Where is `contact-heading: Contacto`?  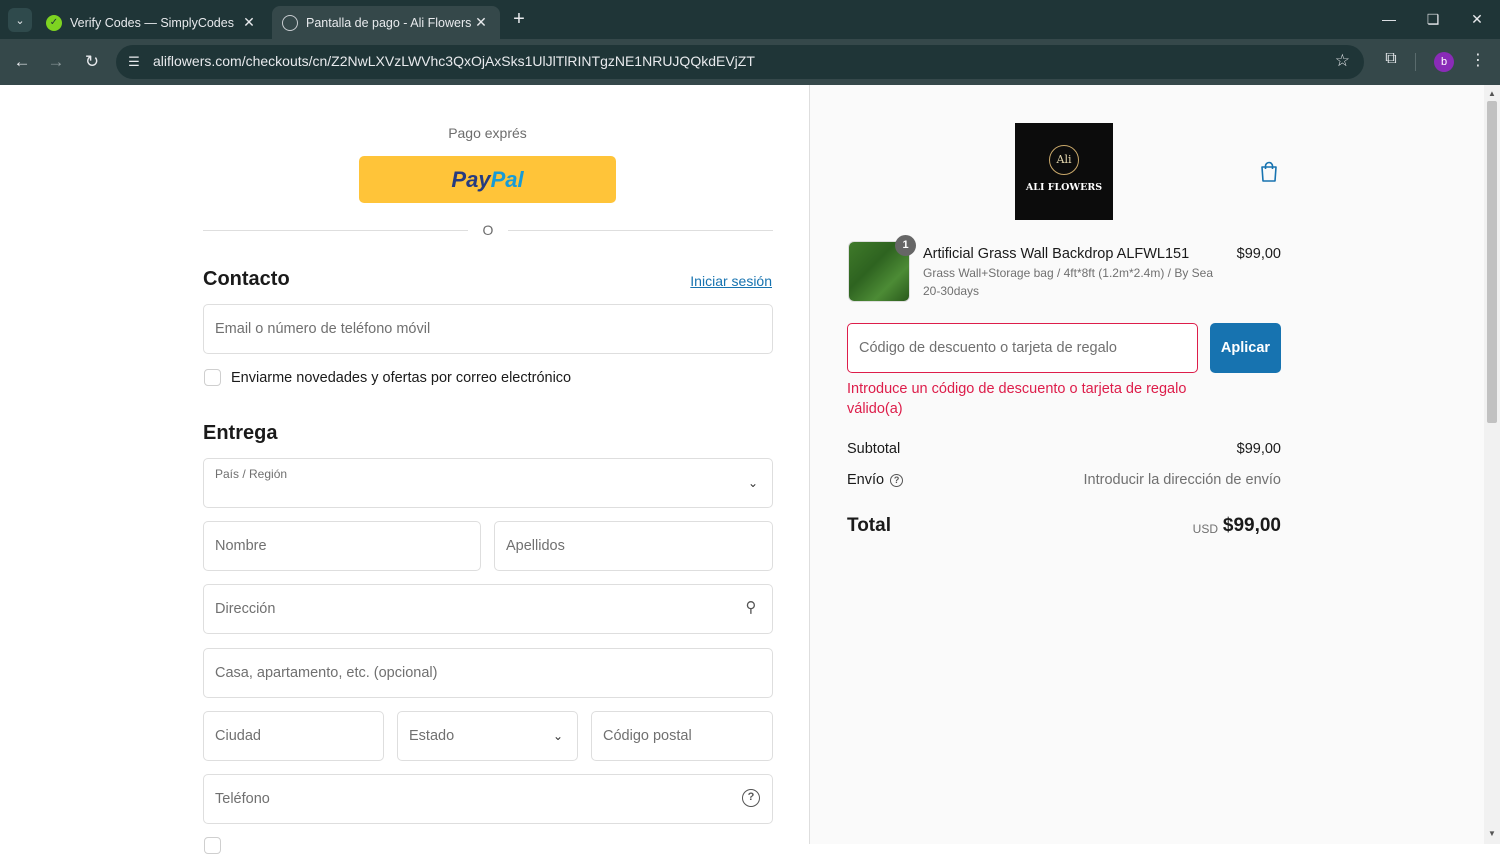
contact-heading: Contacto is located at coordinates (246, 279).